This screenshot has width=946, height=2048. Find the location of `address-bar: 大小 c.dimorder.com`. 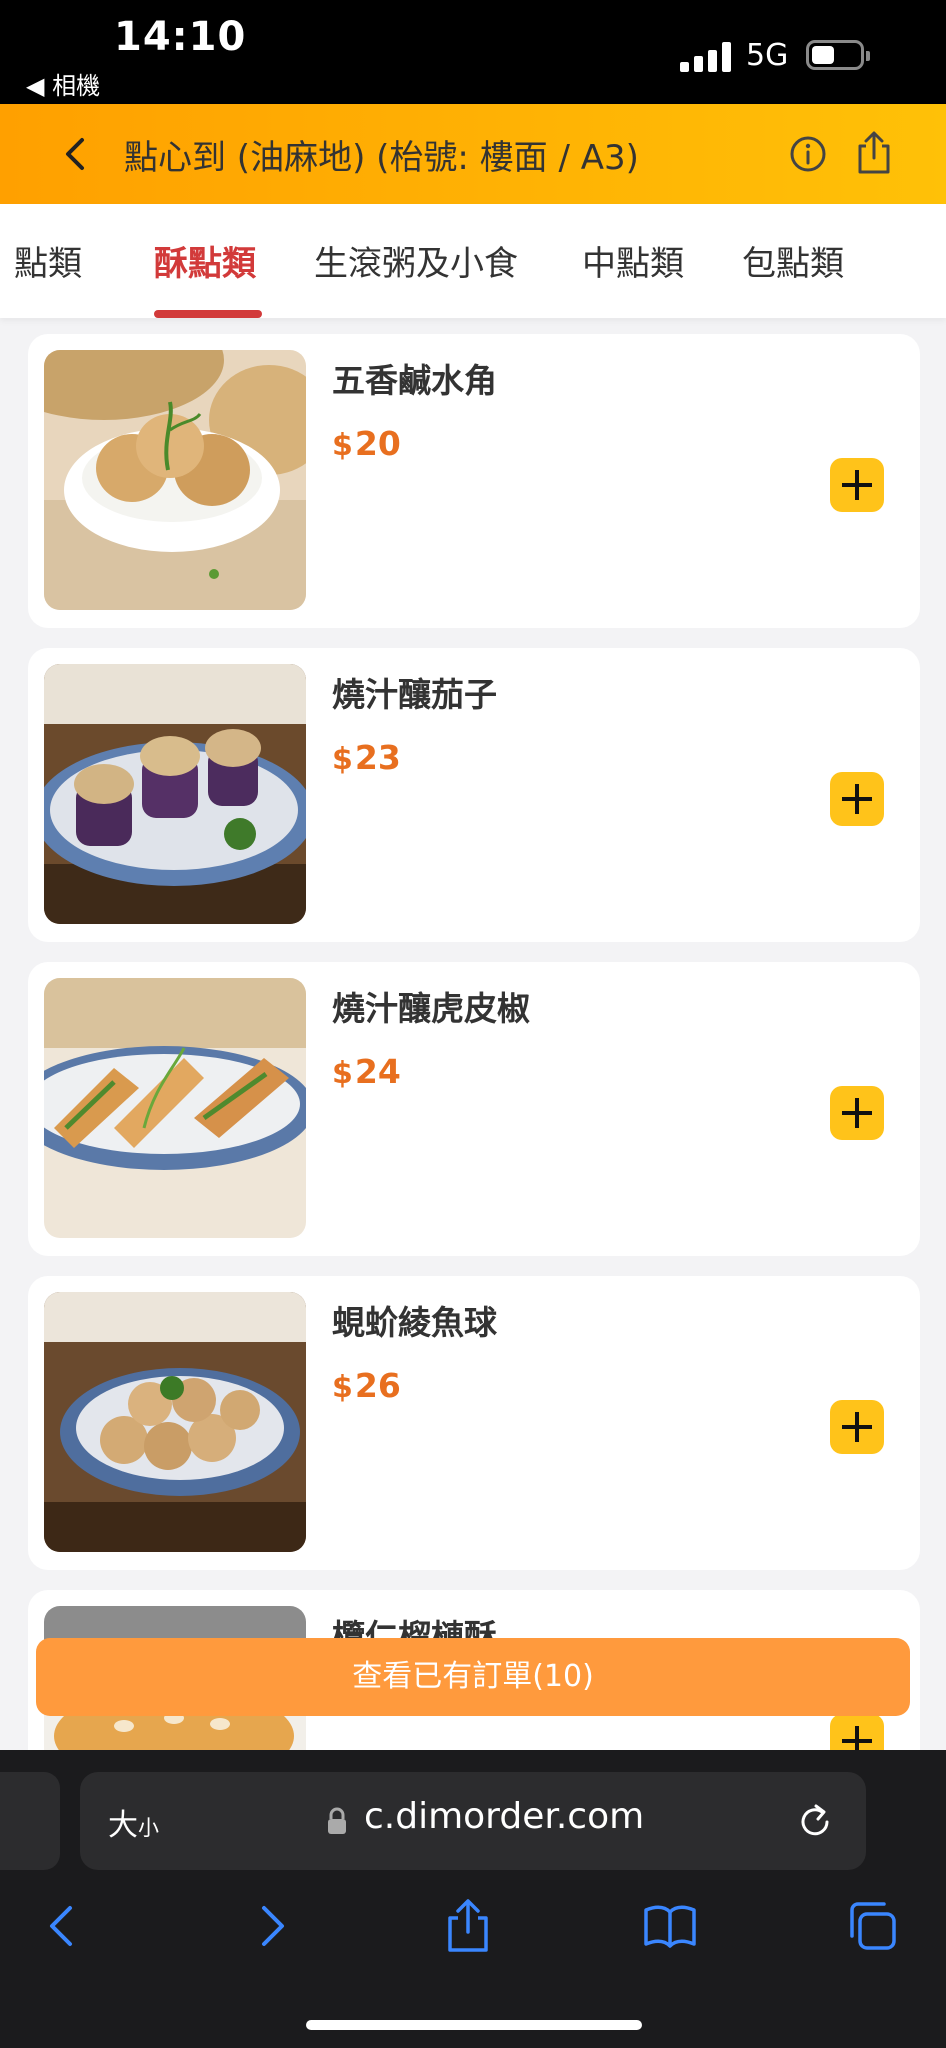

address-bar: 大小 c.dimorder.com is located at coordinates (473, 1821).